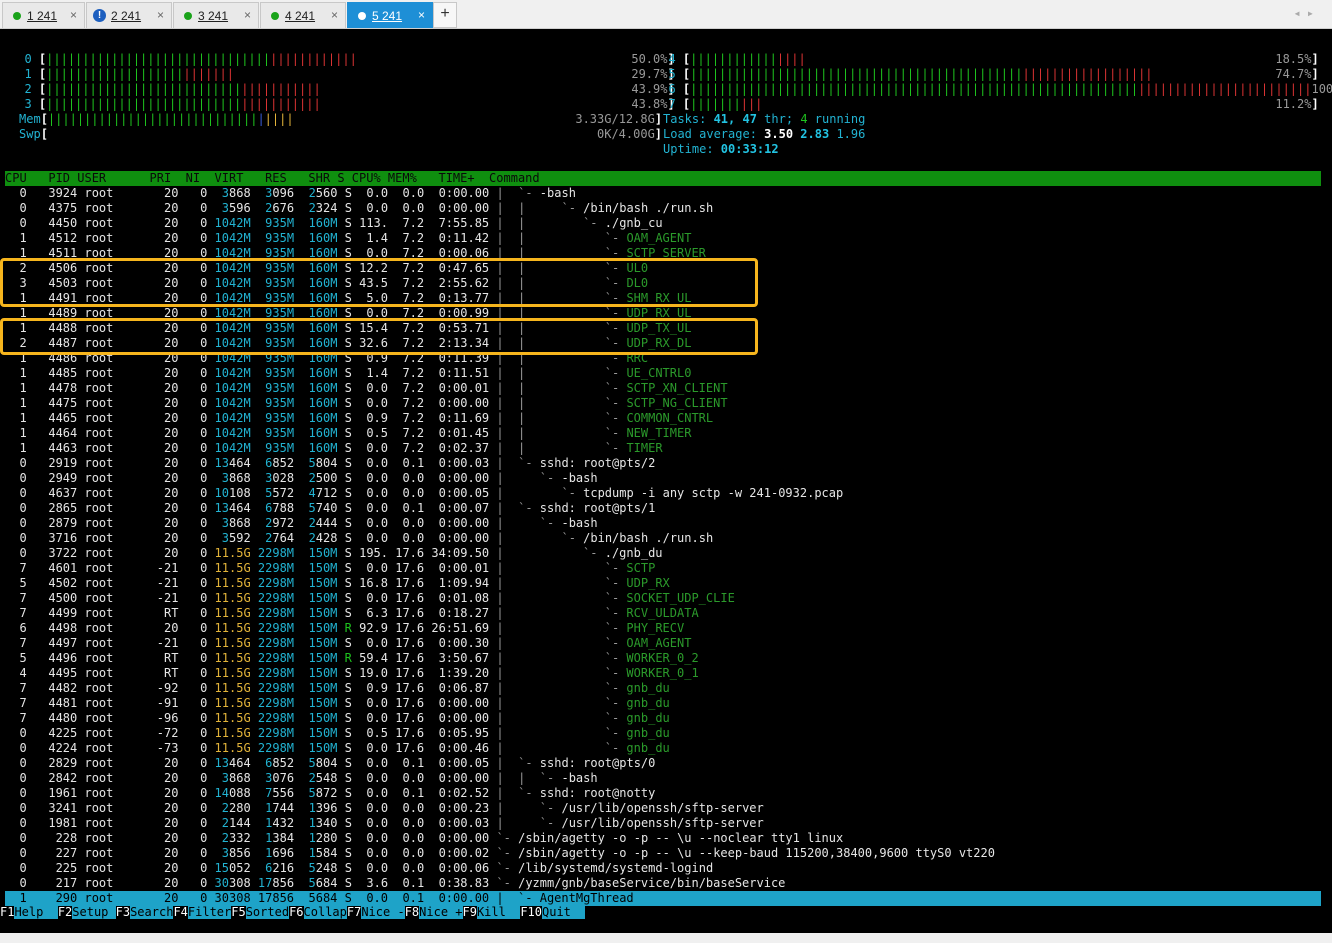 This screenshot has height=943, width=1332. What do you see at coordinates (323, 733) in the screenshot?
I see `size-mb: 150M` at bounding box center [323, 733].